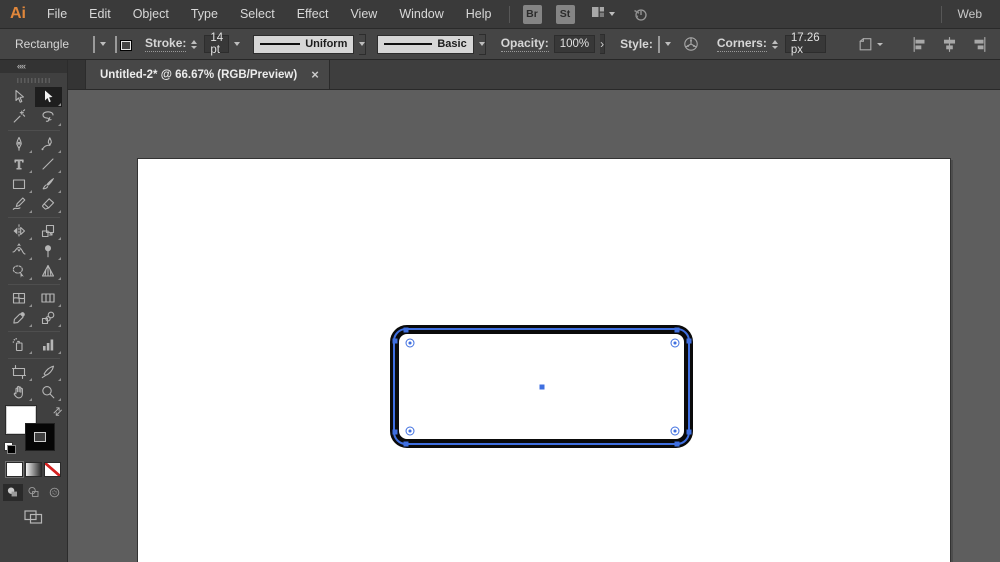 Image resolution: width=1000 pixels, height=562 pixels. Describe the element at coordinates (19, 345) in the screenshot. I see `symbol-sprayer-tool` at that location.